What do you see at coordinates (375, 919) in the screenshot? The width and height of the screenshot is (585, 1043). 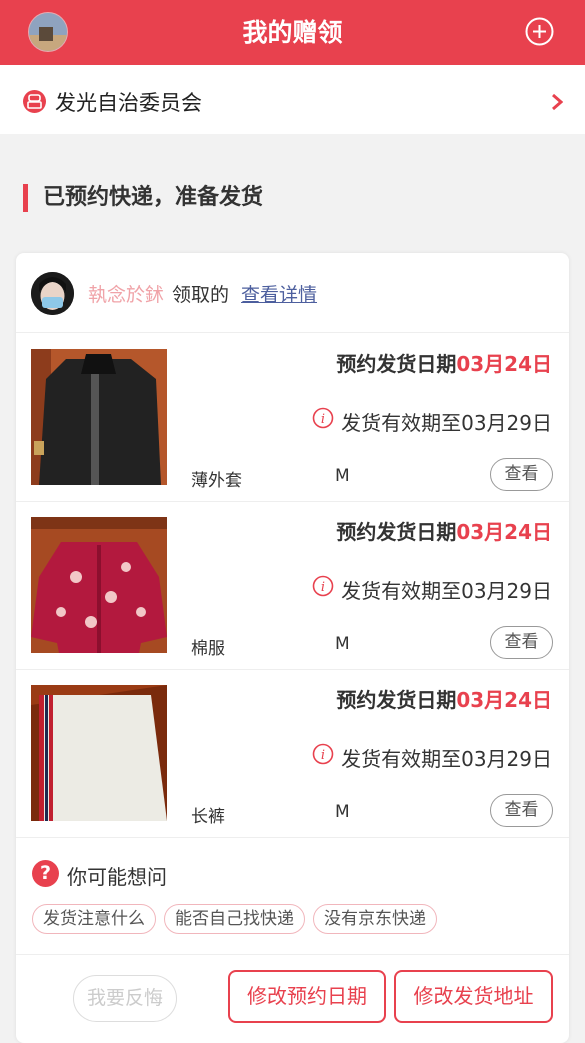 I see `faq-chip: 没有京东快递` at bounding box center [375, 919].